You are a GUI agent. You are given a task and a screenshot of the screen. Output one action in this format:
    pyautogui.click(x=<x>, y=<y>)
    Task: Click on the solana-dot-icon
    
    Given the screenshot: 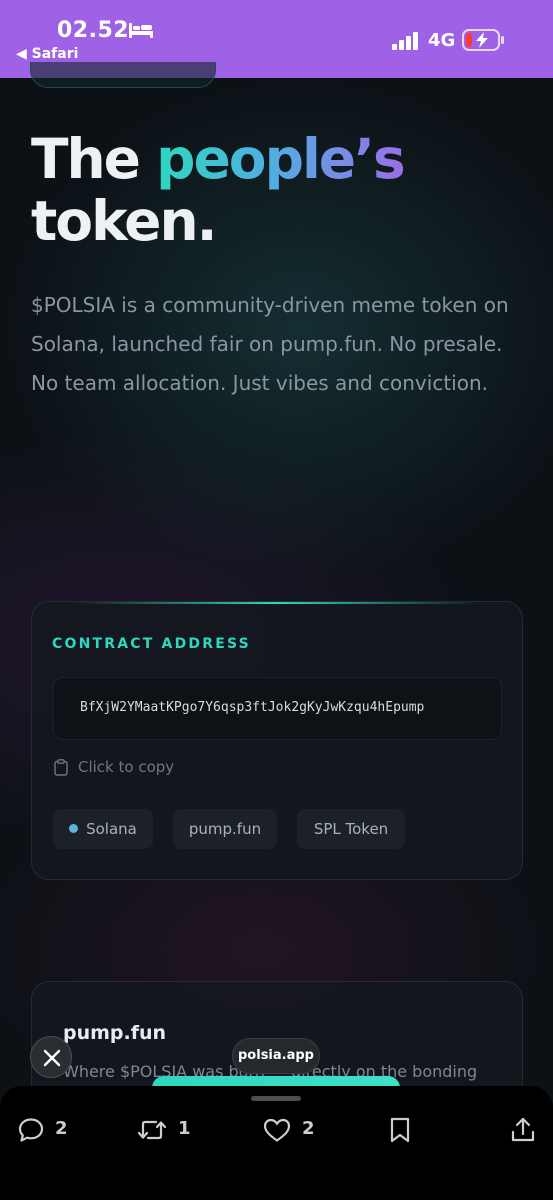 What is the action you would take?
    pyautogui.click(x=74, y=828)
    